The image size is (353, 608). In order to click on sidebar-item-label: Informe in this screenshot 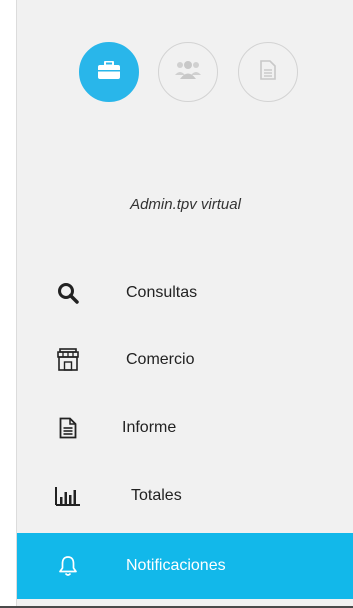, I will do `click(149, 427)`.